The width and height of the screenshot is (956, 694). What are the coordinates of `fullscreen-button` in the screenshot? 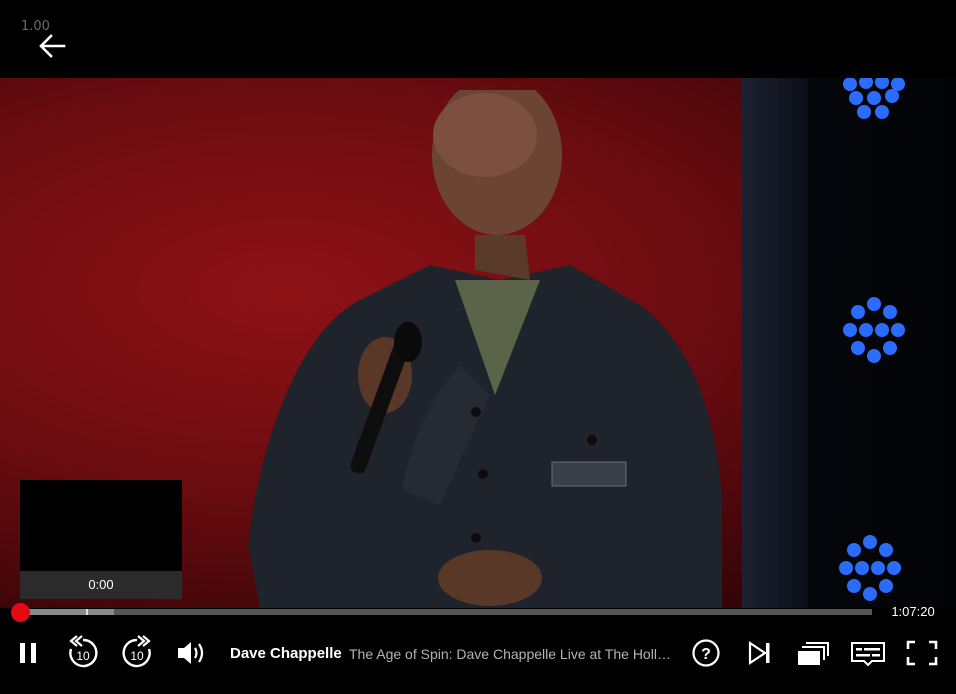 It's located at (922, 653).